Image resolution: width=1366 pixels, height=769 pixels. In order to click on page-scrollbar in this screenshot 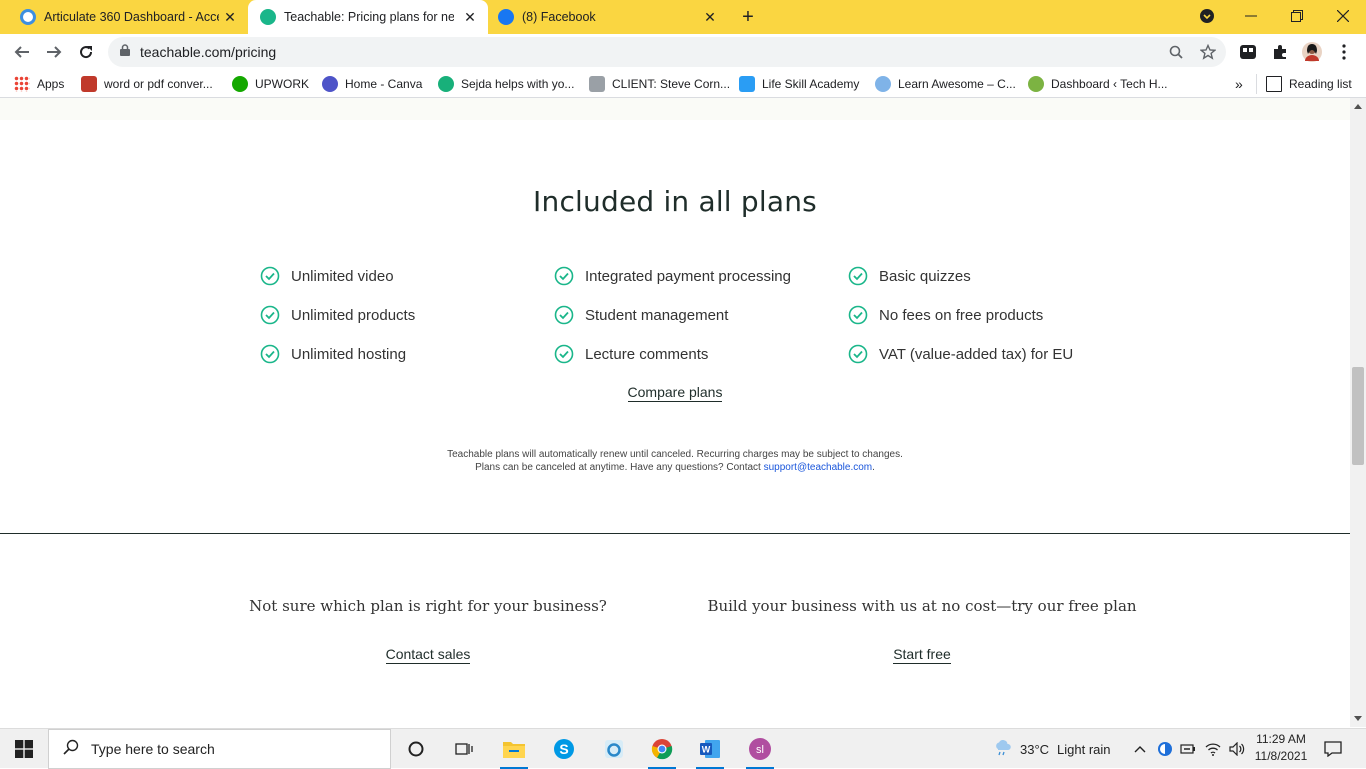, I will do `click(1358, 412)`.